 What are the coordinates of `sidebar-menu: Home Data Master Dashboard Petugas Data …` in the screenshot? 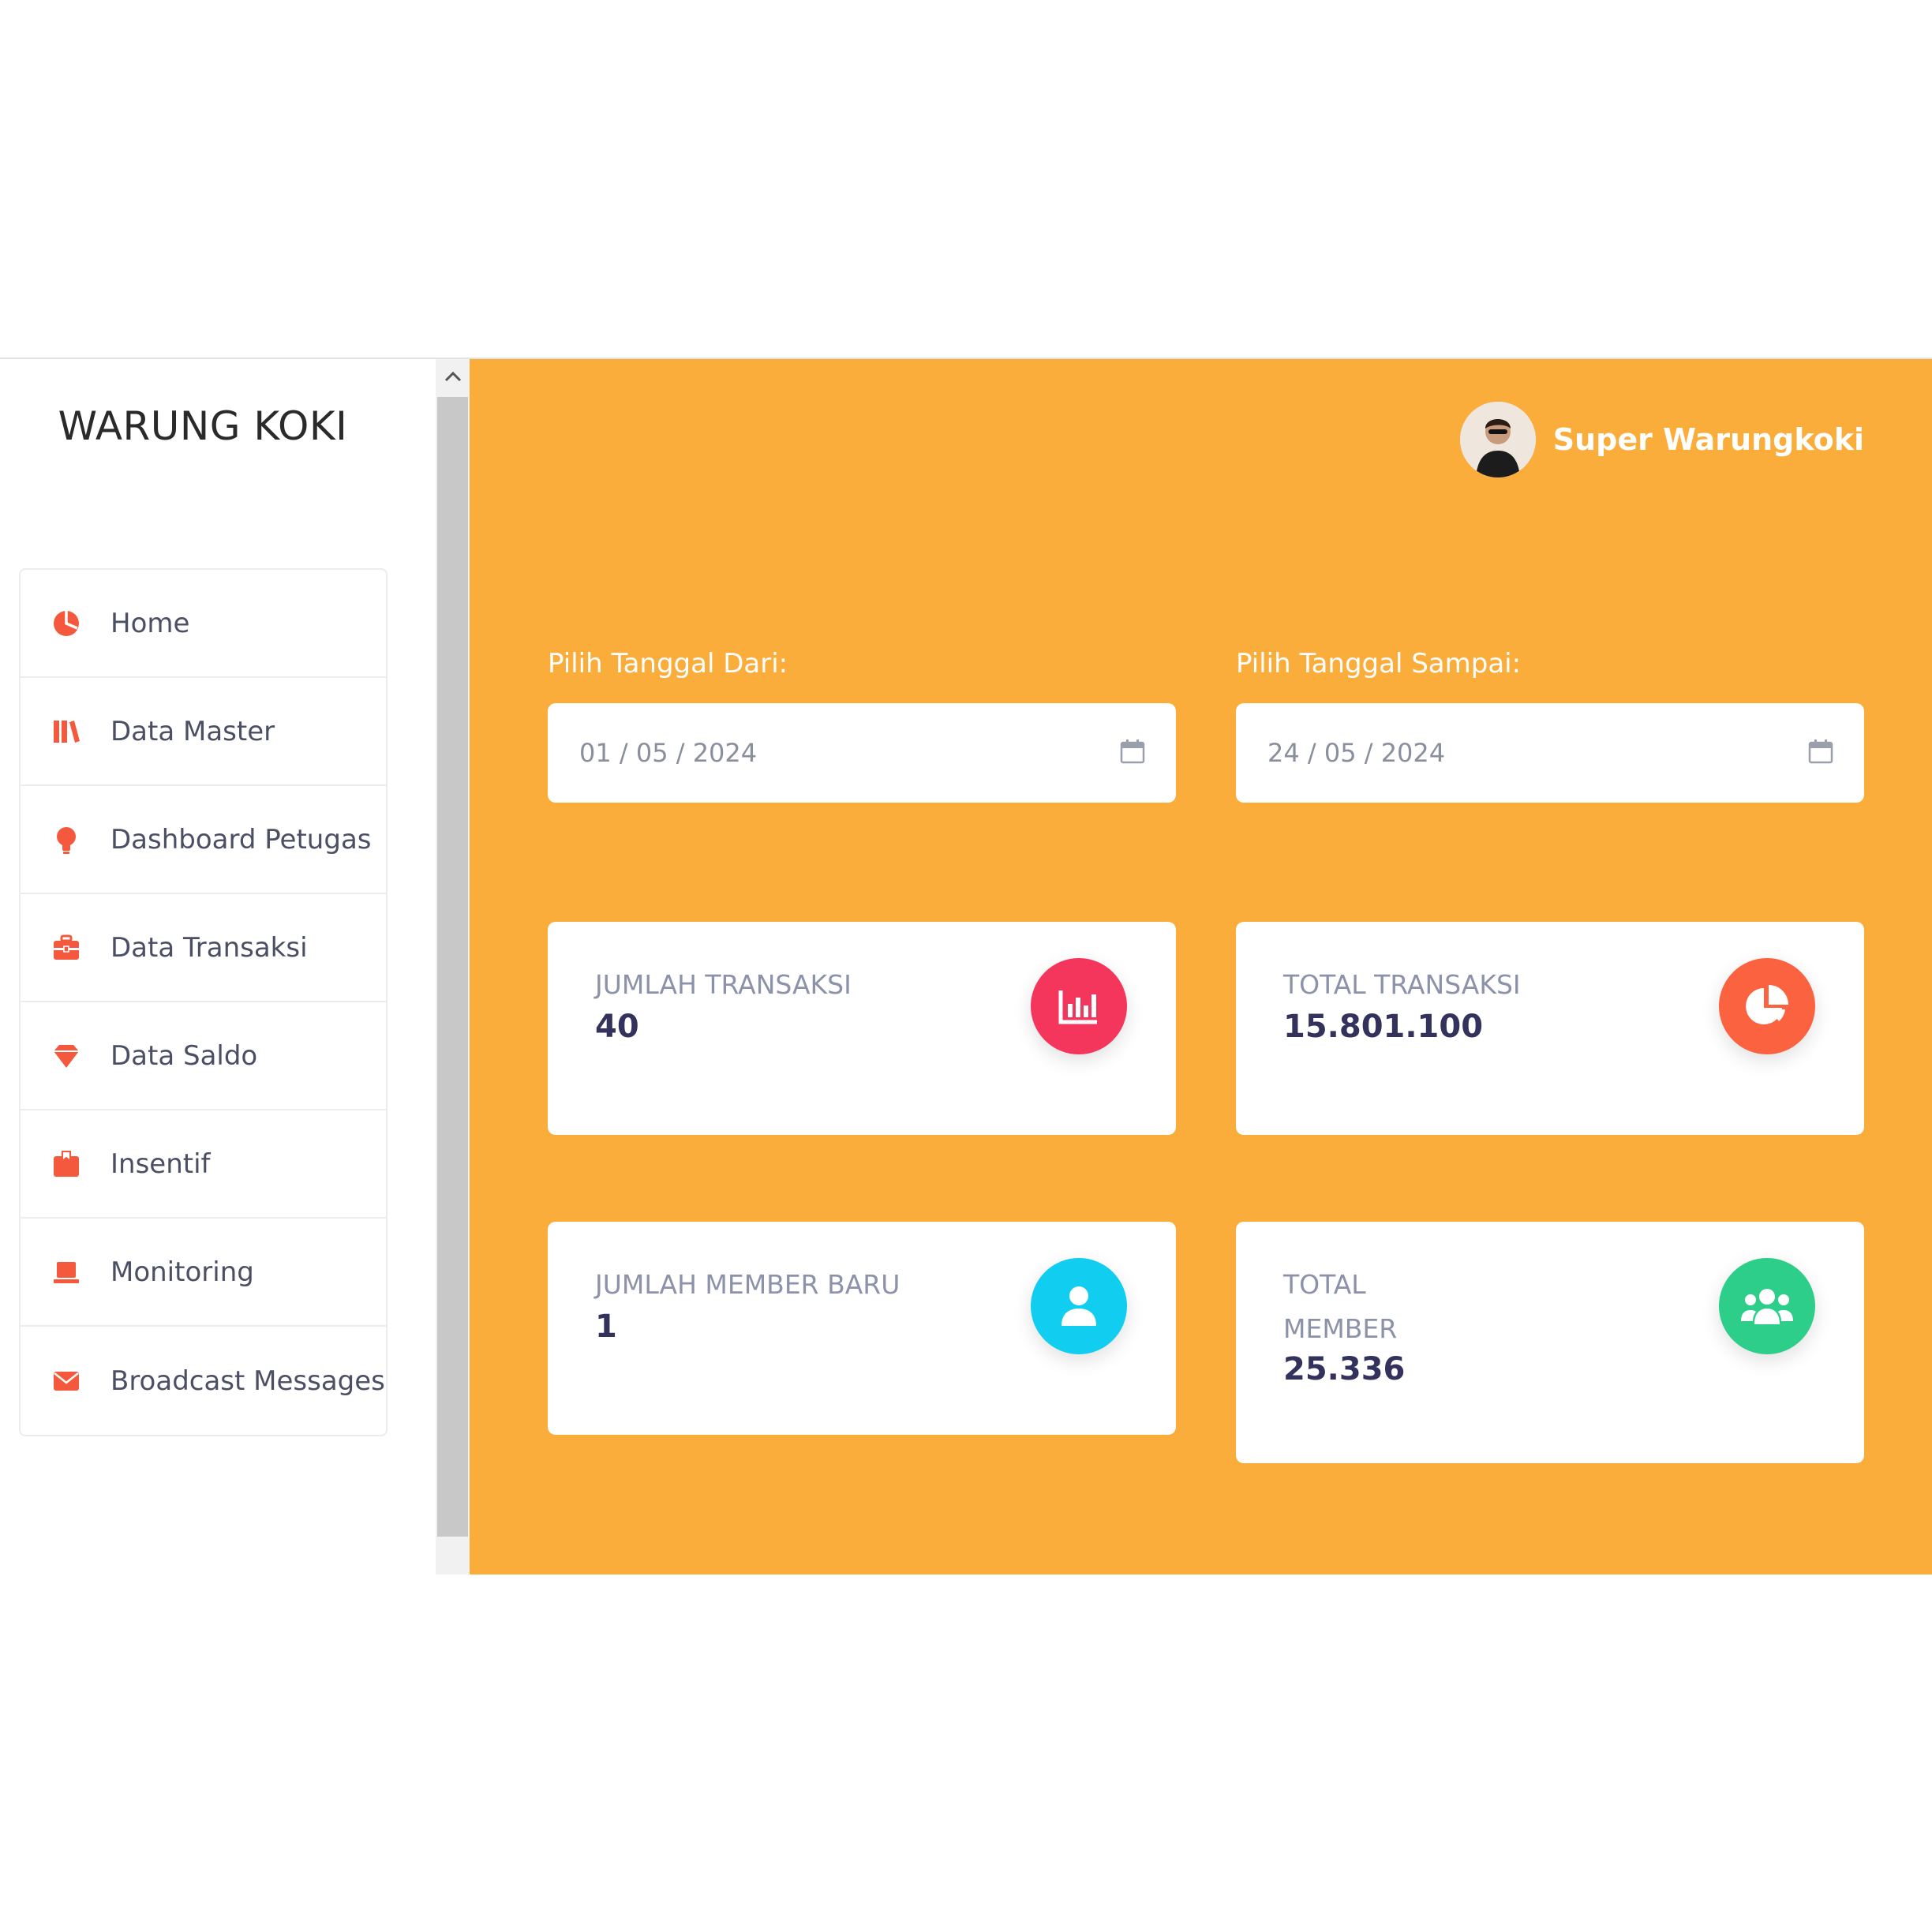 It's located at (203, 1002).